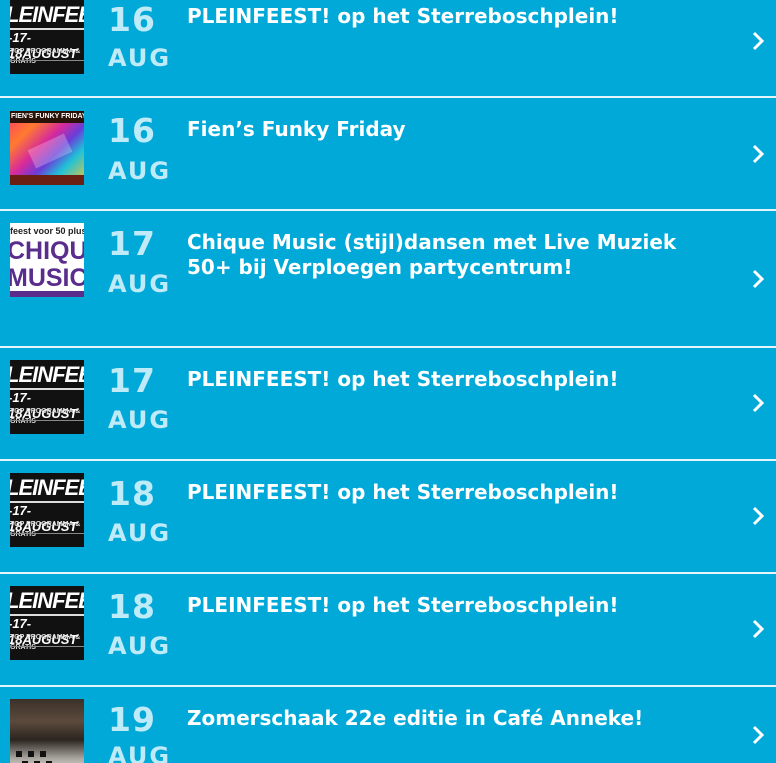 The image size is (776, 763). I want to click on event-thumbnail: FIEN'S FUNKY FRIDAY, so click(47, 148).